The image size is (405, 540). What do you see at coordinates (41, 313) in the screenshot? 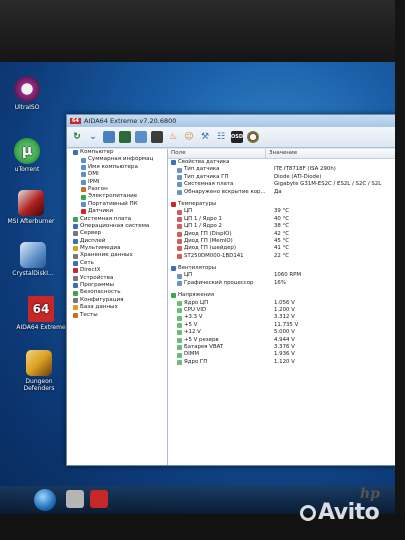
I see `desktop-icon-aida64: 64 AIDA64 Extreme` at bounding box center [41, 313].